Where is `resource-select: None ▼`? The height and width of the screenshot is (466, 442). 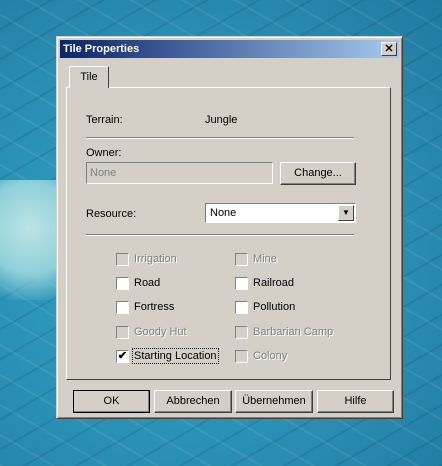 resource-select: None ▼ is located at coordinates (280, 213).